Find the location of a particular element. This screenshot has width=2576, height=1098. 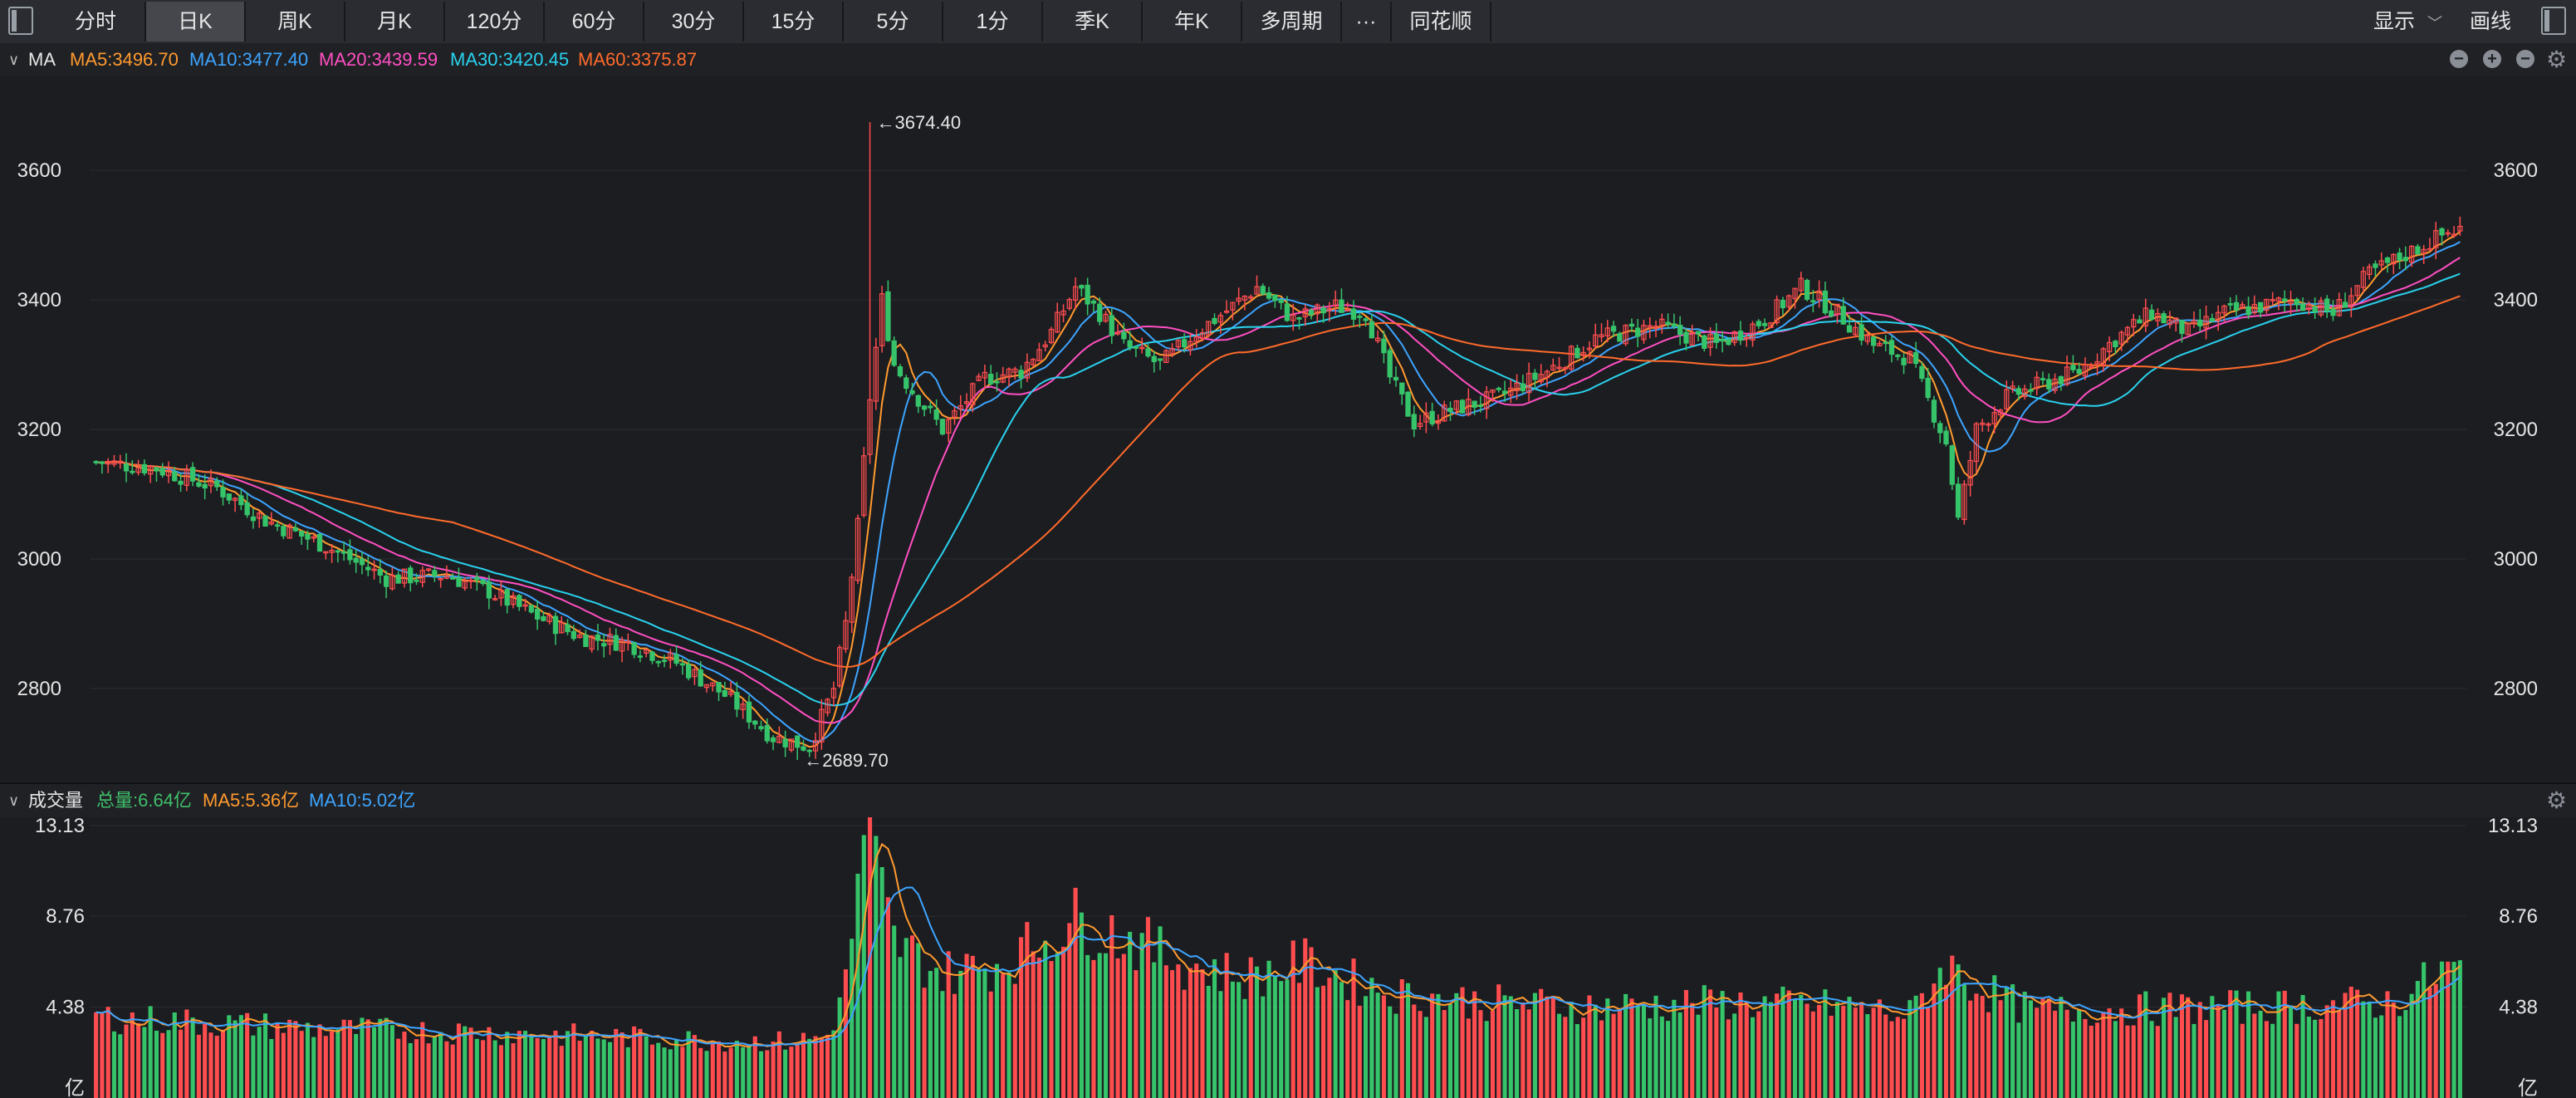

volume-total-legend: 总量:6.64亿 is located at coordinates (144, 800).